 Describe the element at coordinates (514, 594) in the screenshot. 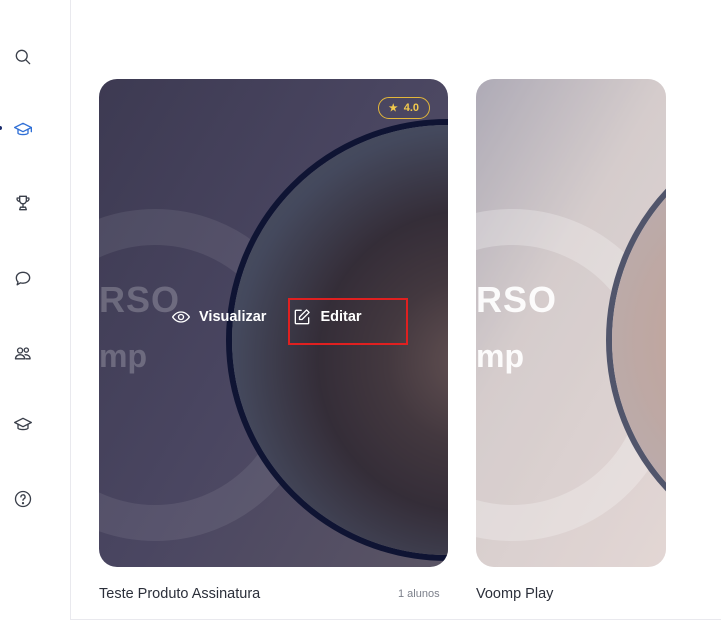

I see `course-title: Voomp Play` at that location.